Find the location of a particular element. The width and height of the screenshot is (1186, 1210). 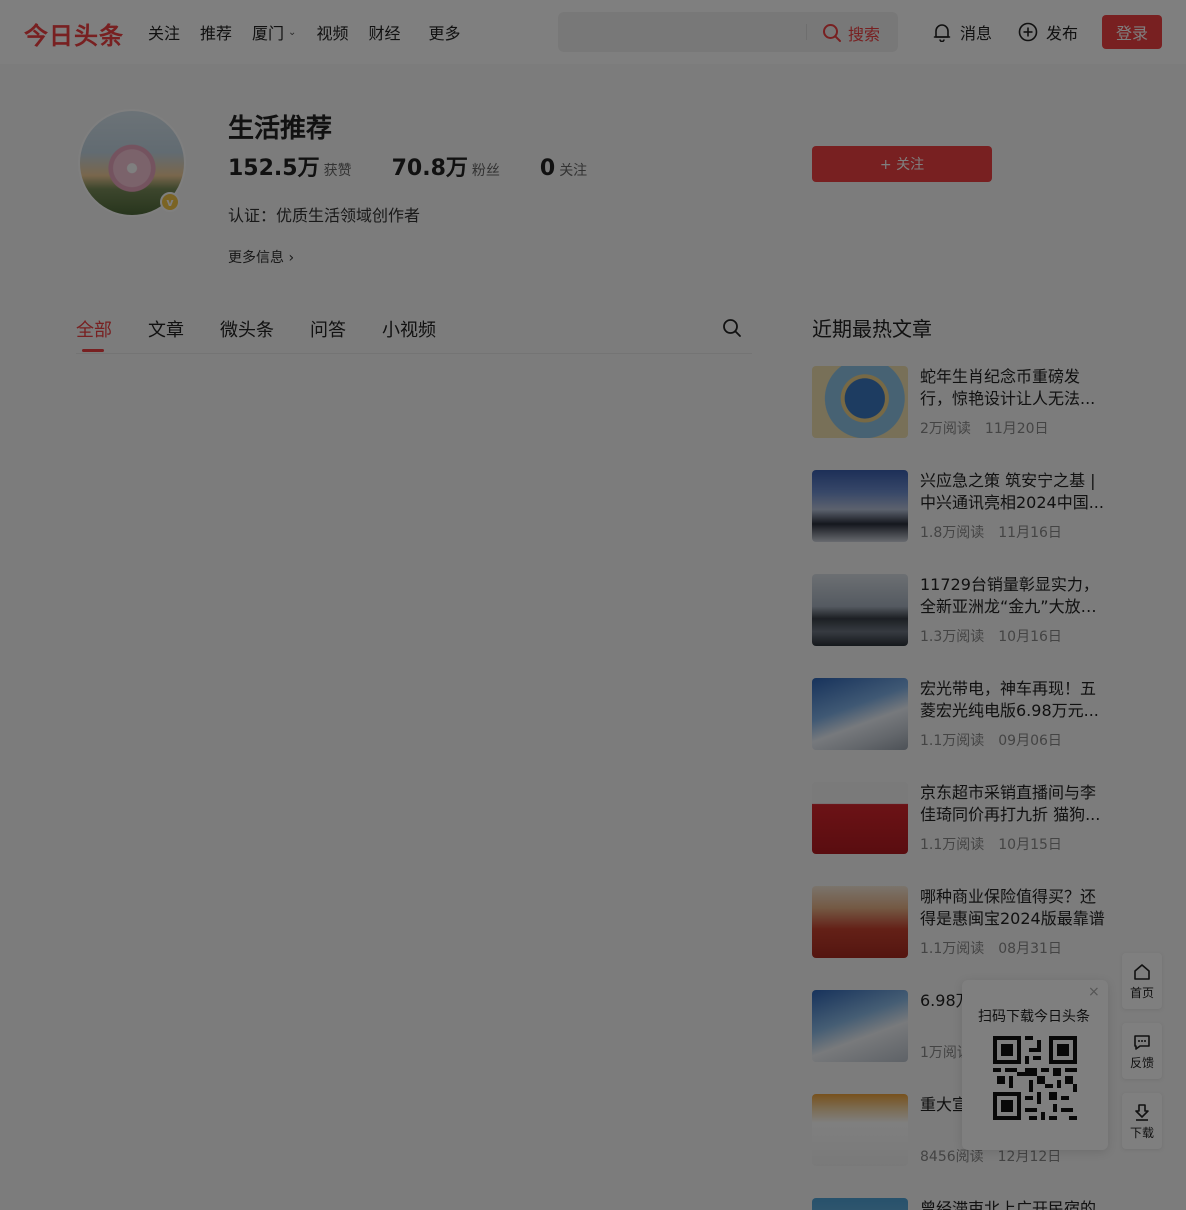

nav-item-recommend: 推荐 is located at coordinates (216, 32).